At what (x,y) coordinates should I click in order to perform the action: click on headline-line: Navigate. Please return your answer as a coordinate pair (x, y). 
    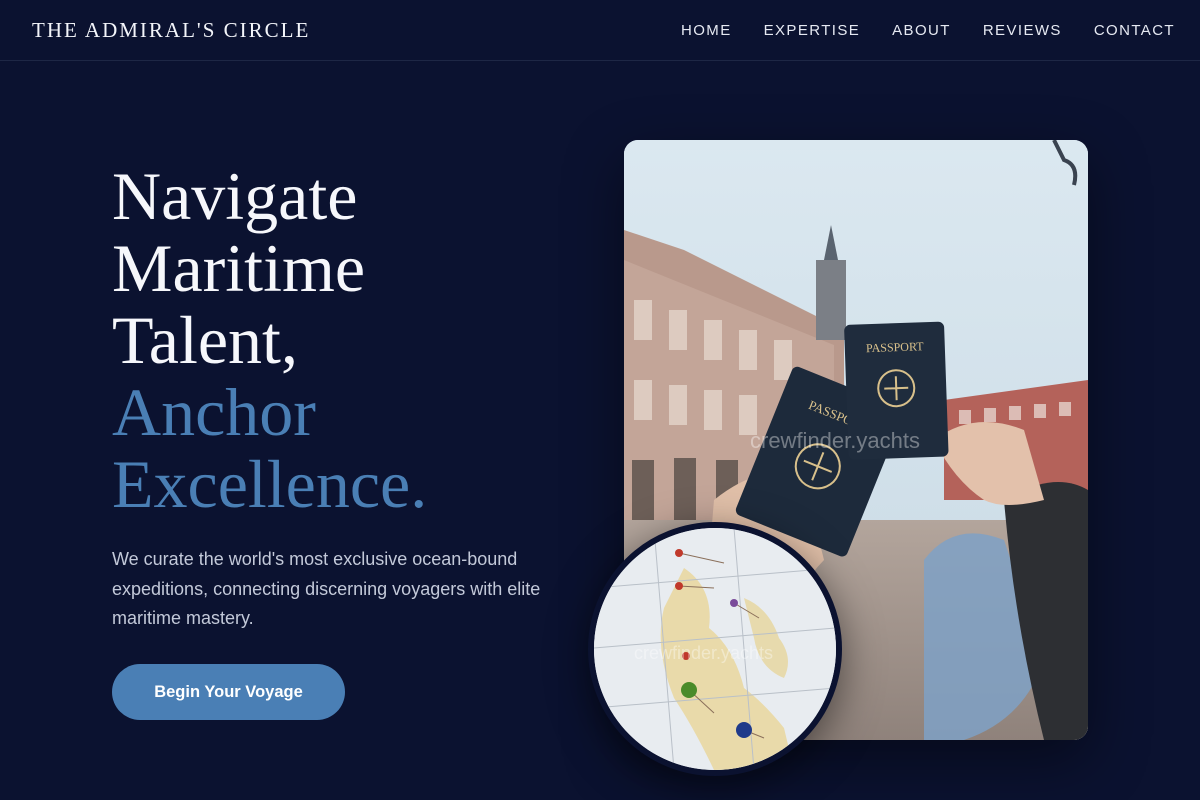
    Looking at the image, I should click on (235, 196).